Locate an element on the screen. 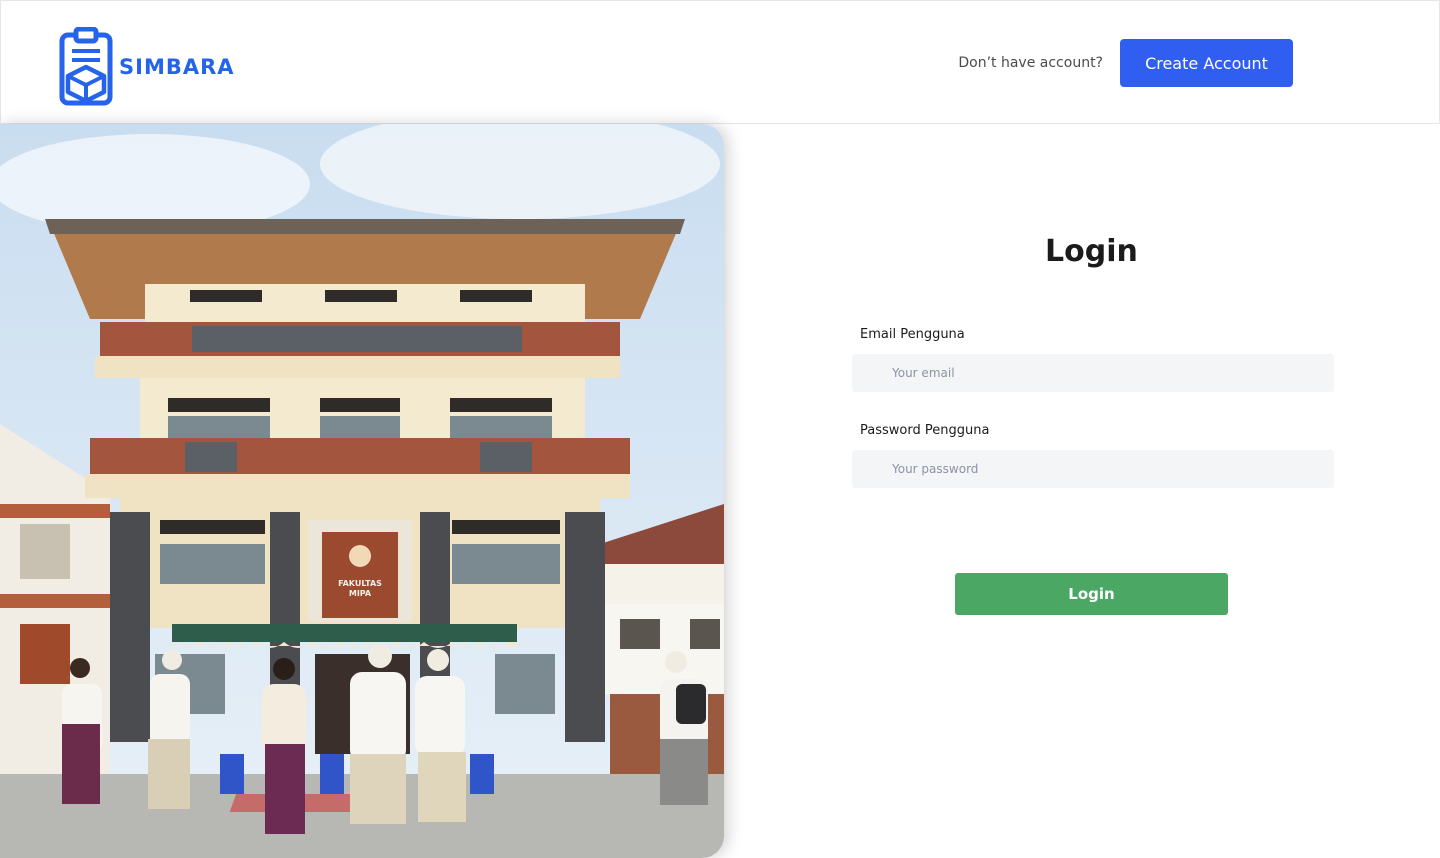  clipboard-logo-icon is located at coordinates (86, 66).